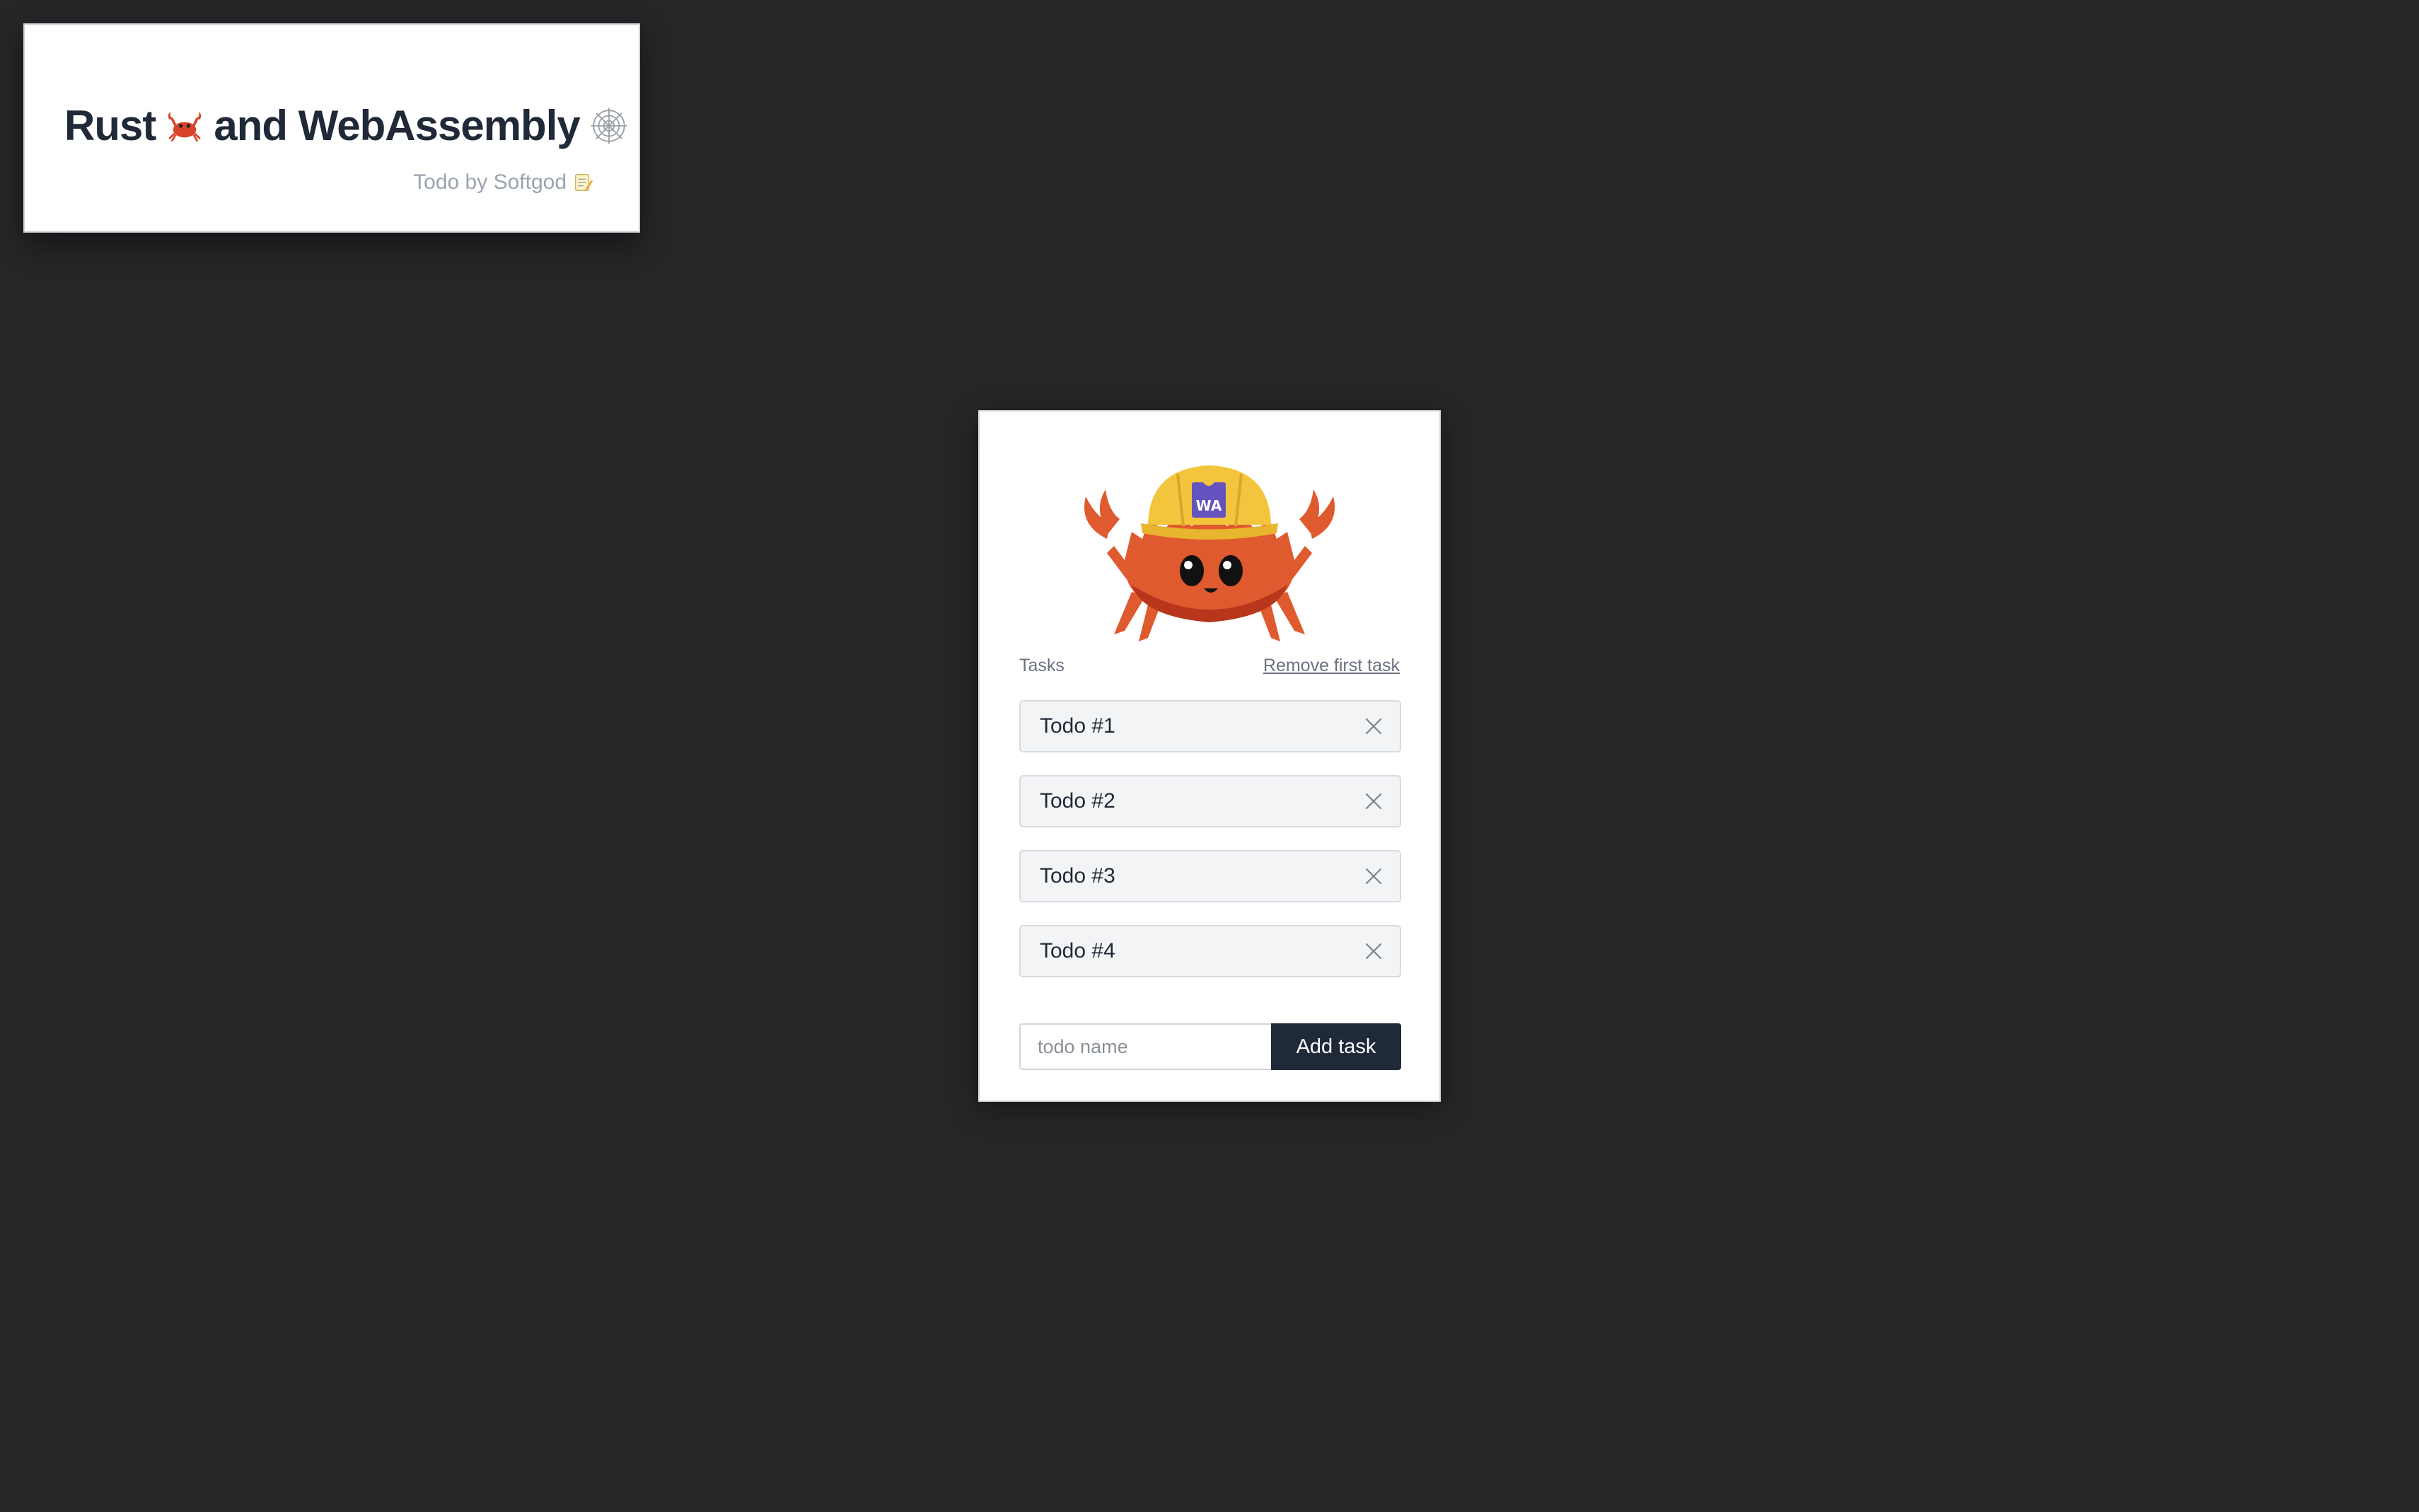 Image resolution: width=2419 pixels, height=1512 pixels. I want to click on page-subtitle: Todo by Softgod, so click(503, 182).